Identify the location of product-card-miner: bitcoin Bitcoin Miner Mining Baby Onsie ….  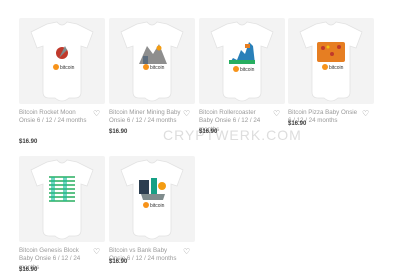
(152, 76).